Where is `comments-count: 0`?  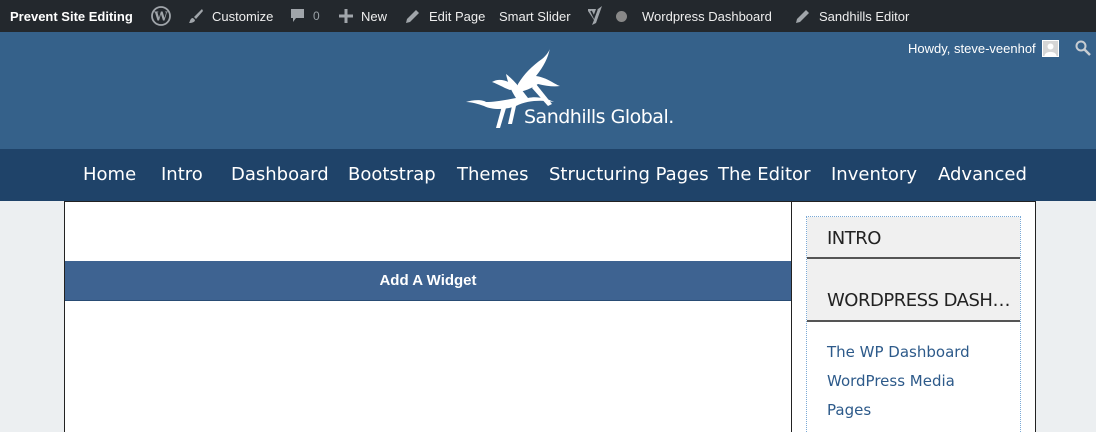
comments-count: 0 is located at coordinates (316, 16).